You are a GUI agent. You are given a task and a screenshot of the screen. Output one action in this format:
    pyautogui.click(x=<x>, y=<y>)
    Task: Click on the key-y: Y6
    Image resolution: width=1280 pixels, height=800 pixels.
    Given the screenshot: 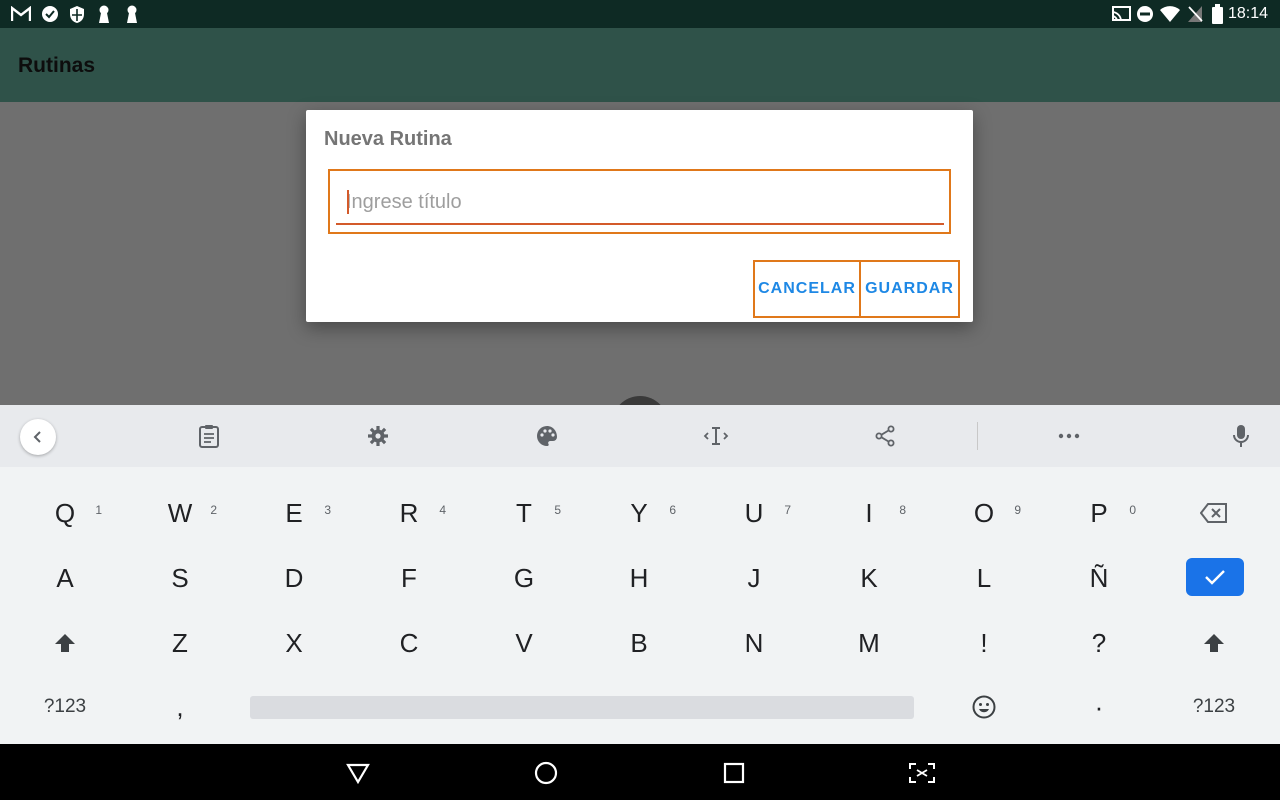 What is the action you would take?
    pyautogui.click(x=639, y=513)
    